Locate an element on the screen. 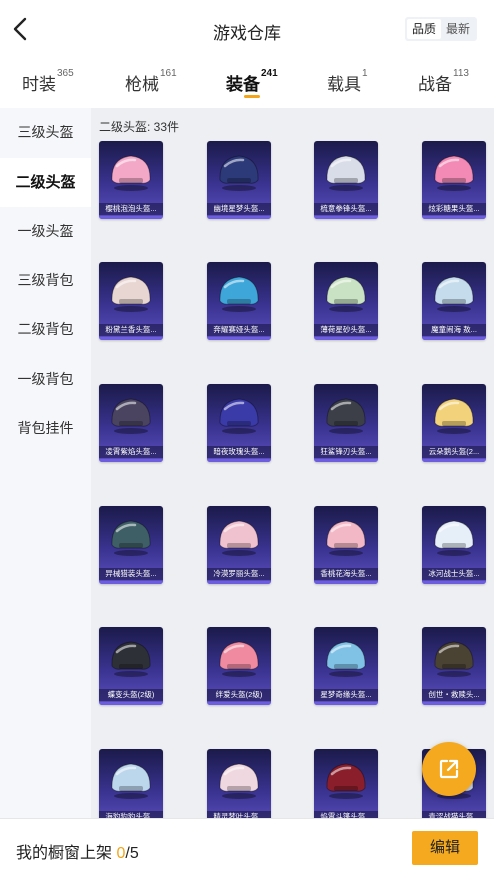 The image size is (494, 875). tab-fashion: 时装365 is located at coordinates (48, 81).